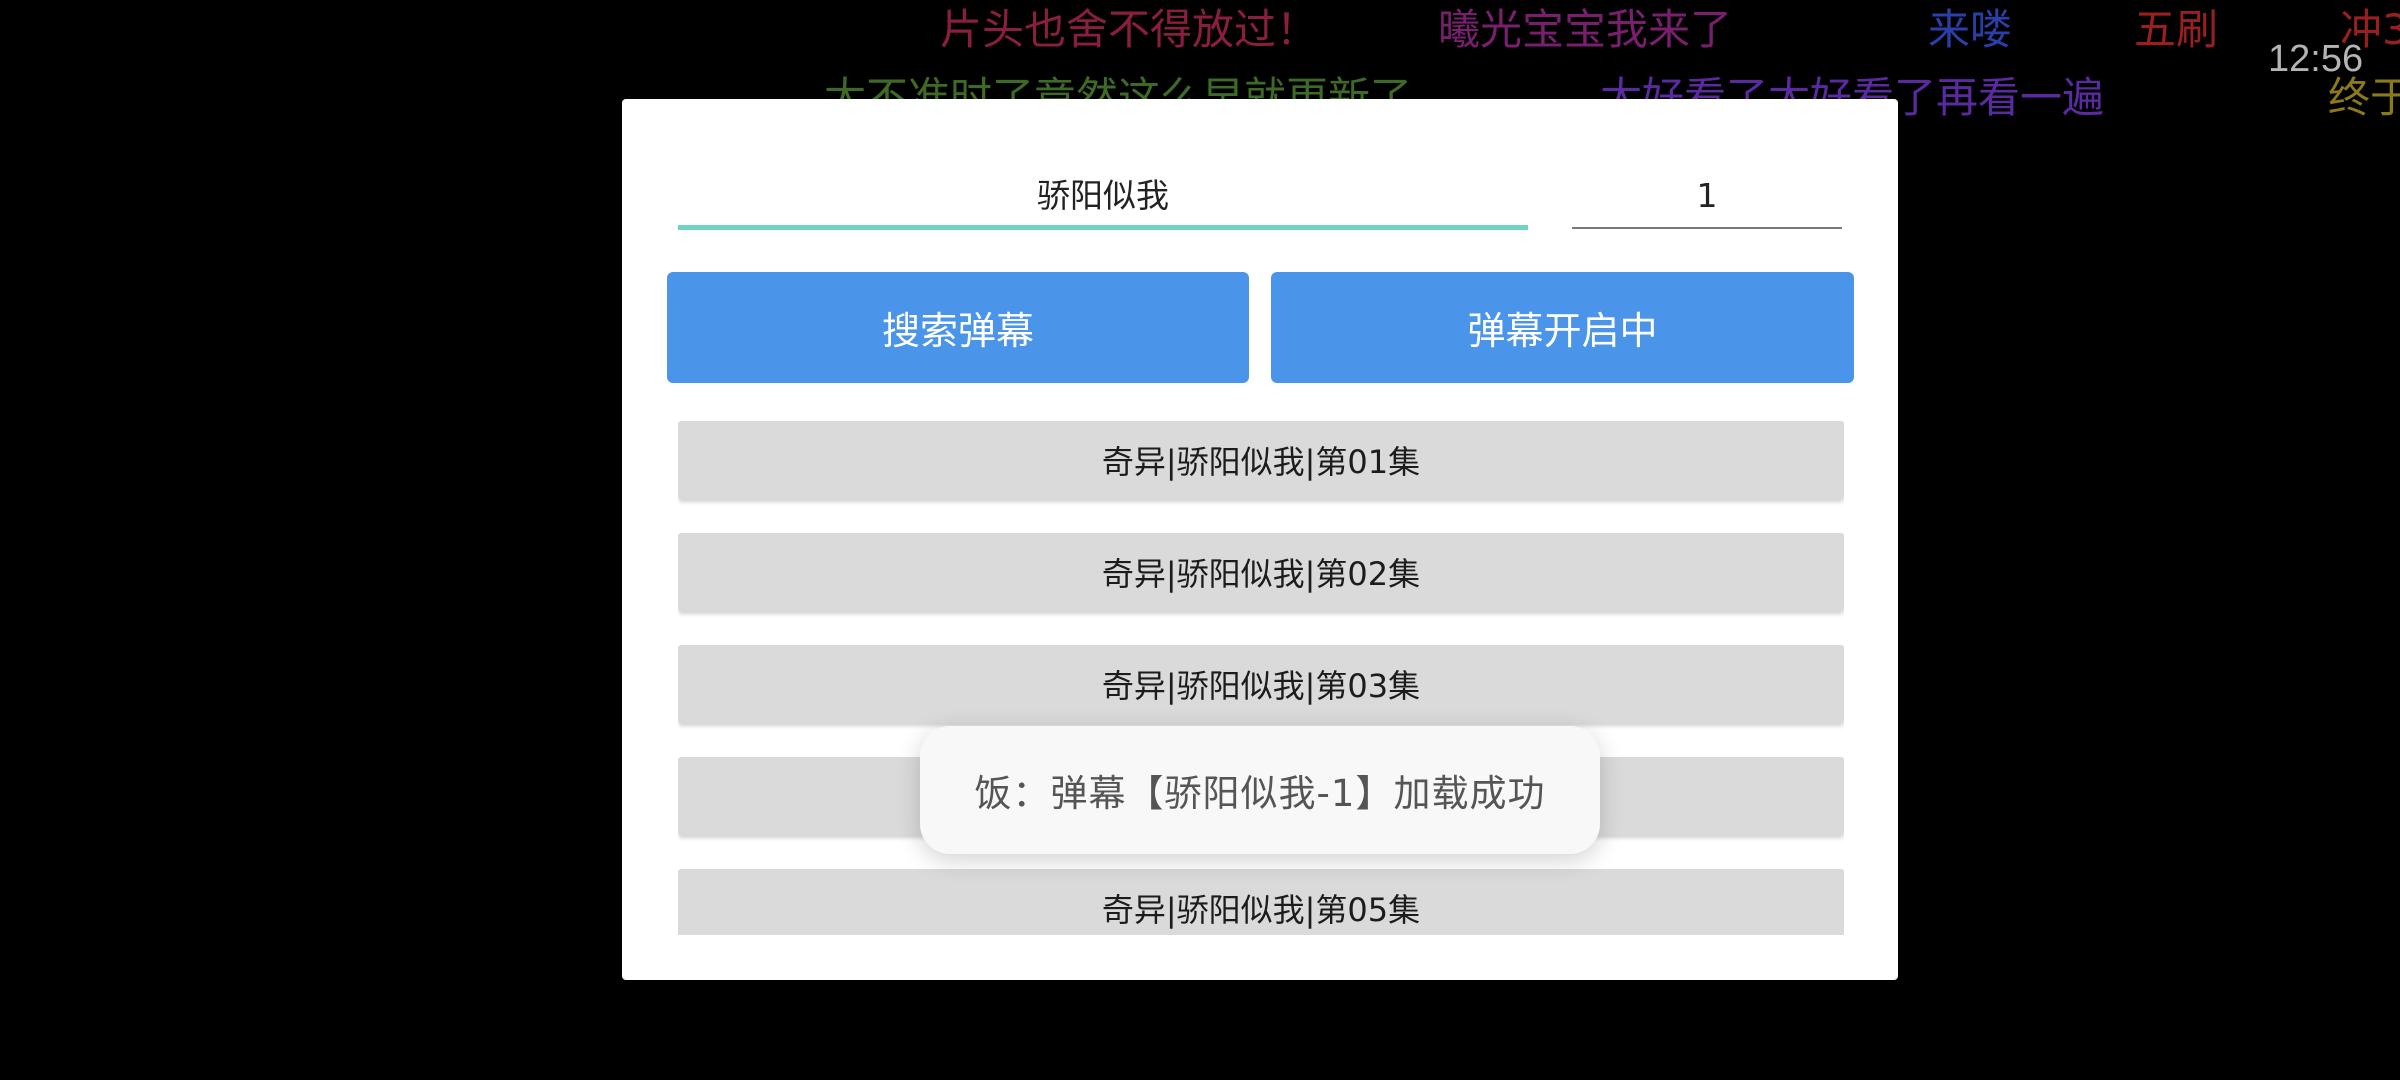  I want to click on series-name-input: 骄阳似我, so click(1103, 201).